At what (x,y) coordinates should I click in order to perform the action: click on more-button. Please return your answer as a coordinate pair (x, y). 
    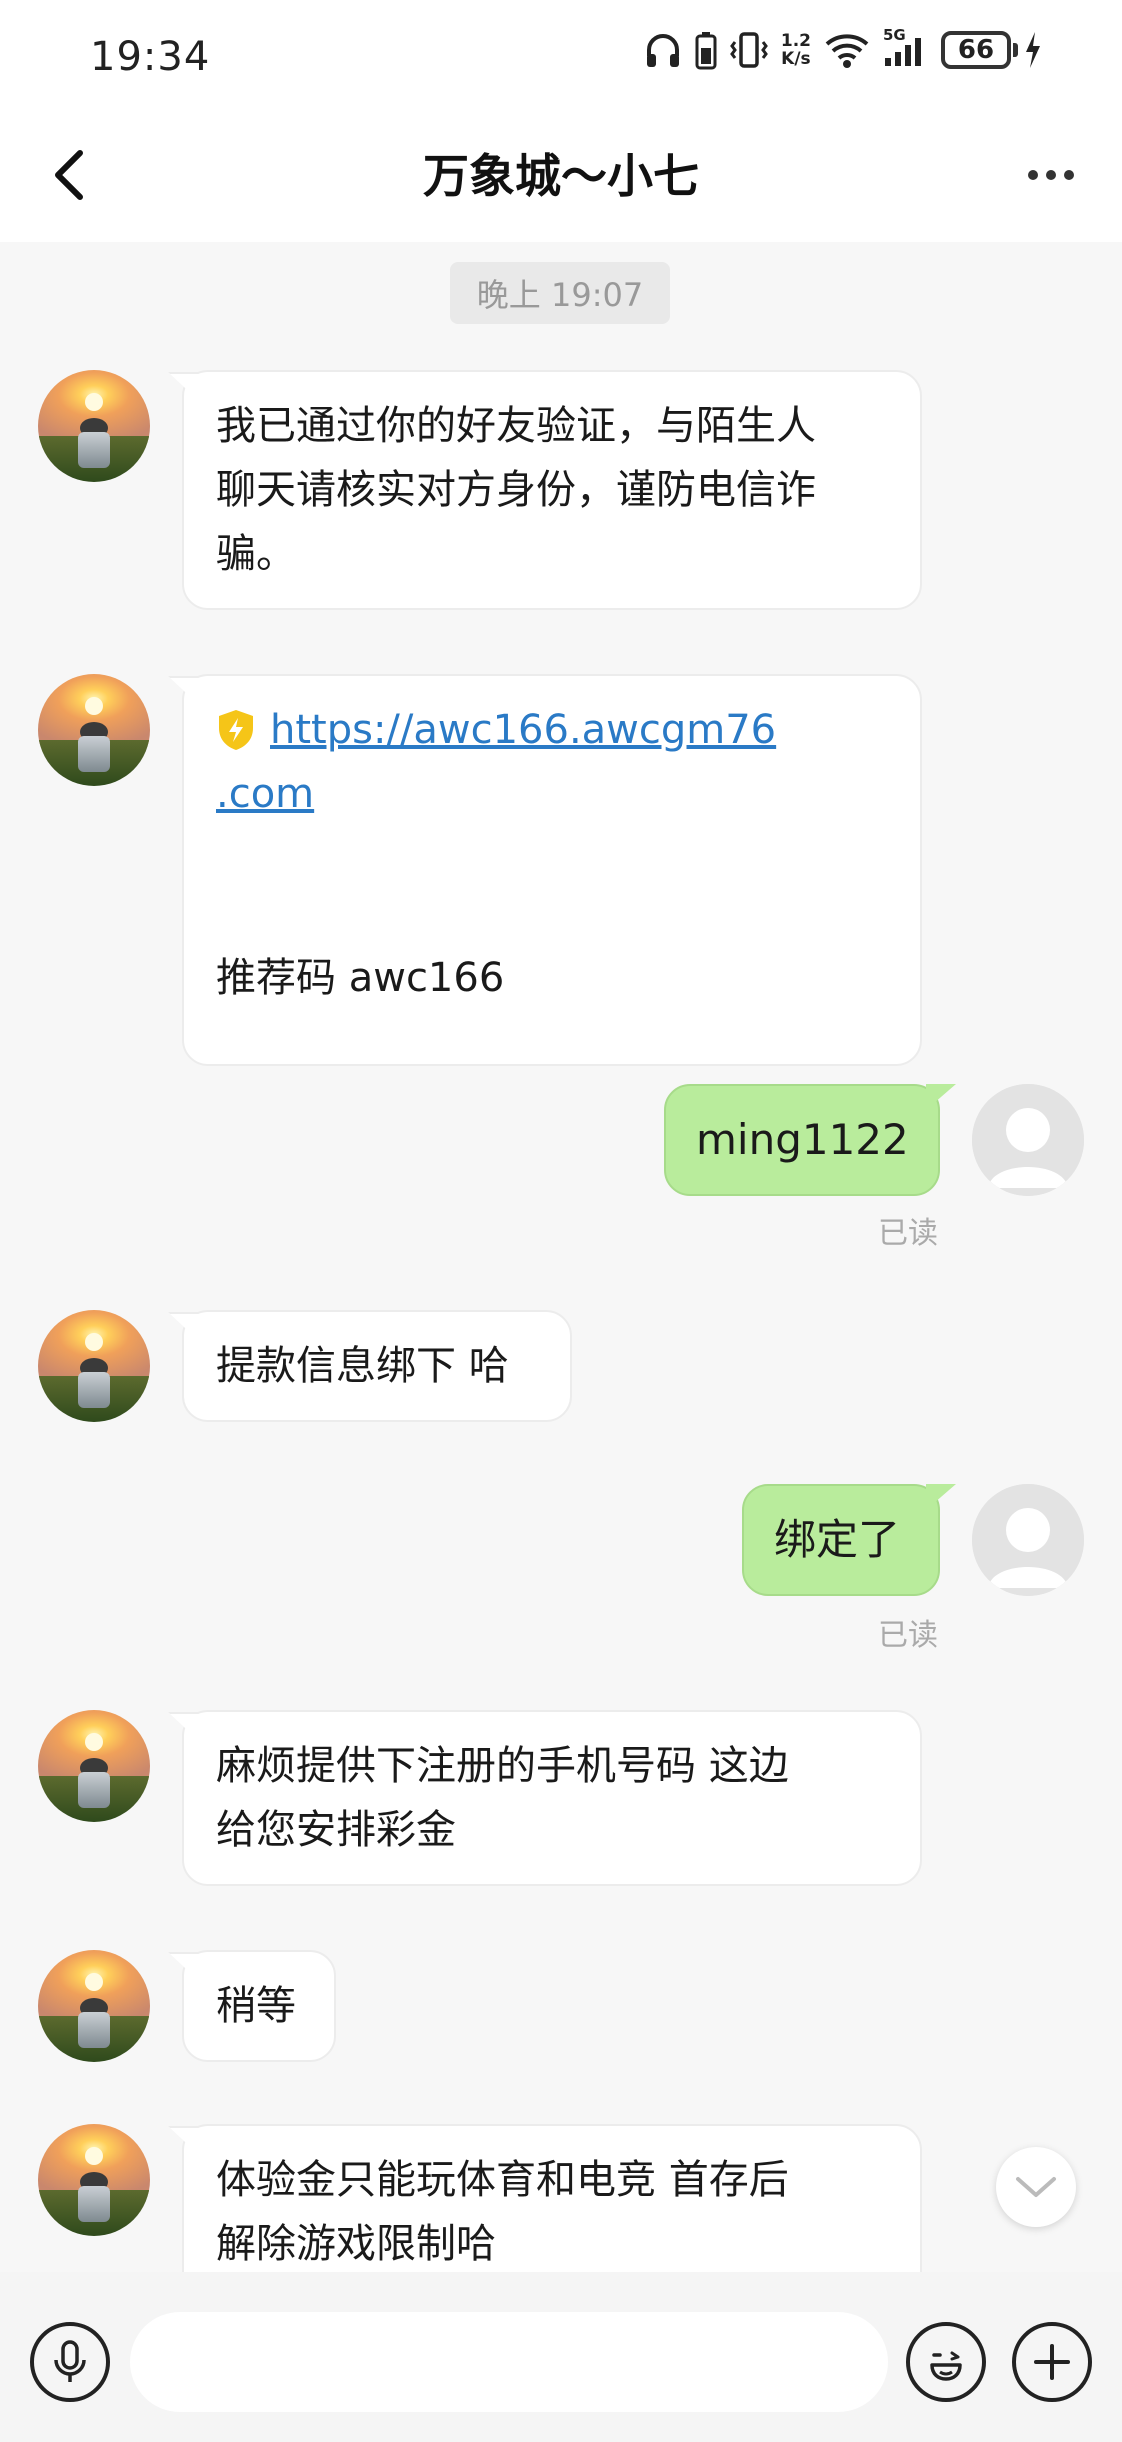
    Looking at the image, I should click on (1051, 175).